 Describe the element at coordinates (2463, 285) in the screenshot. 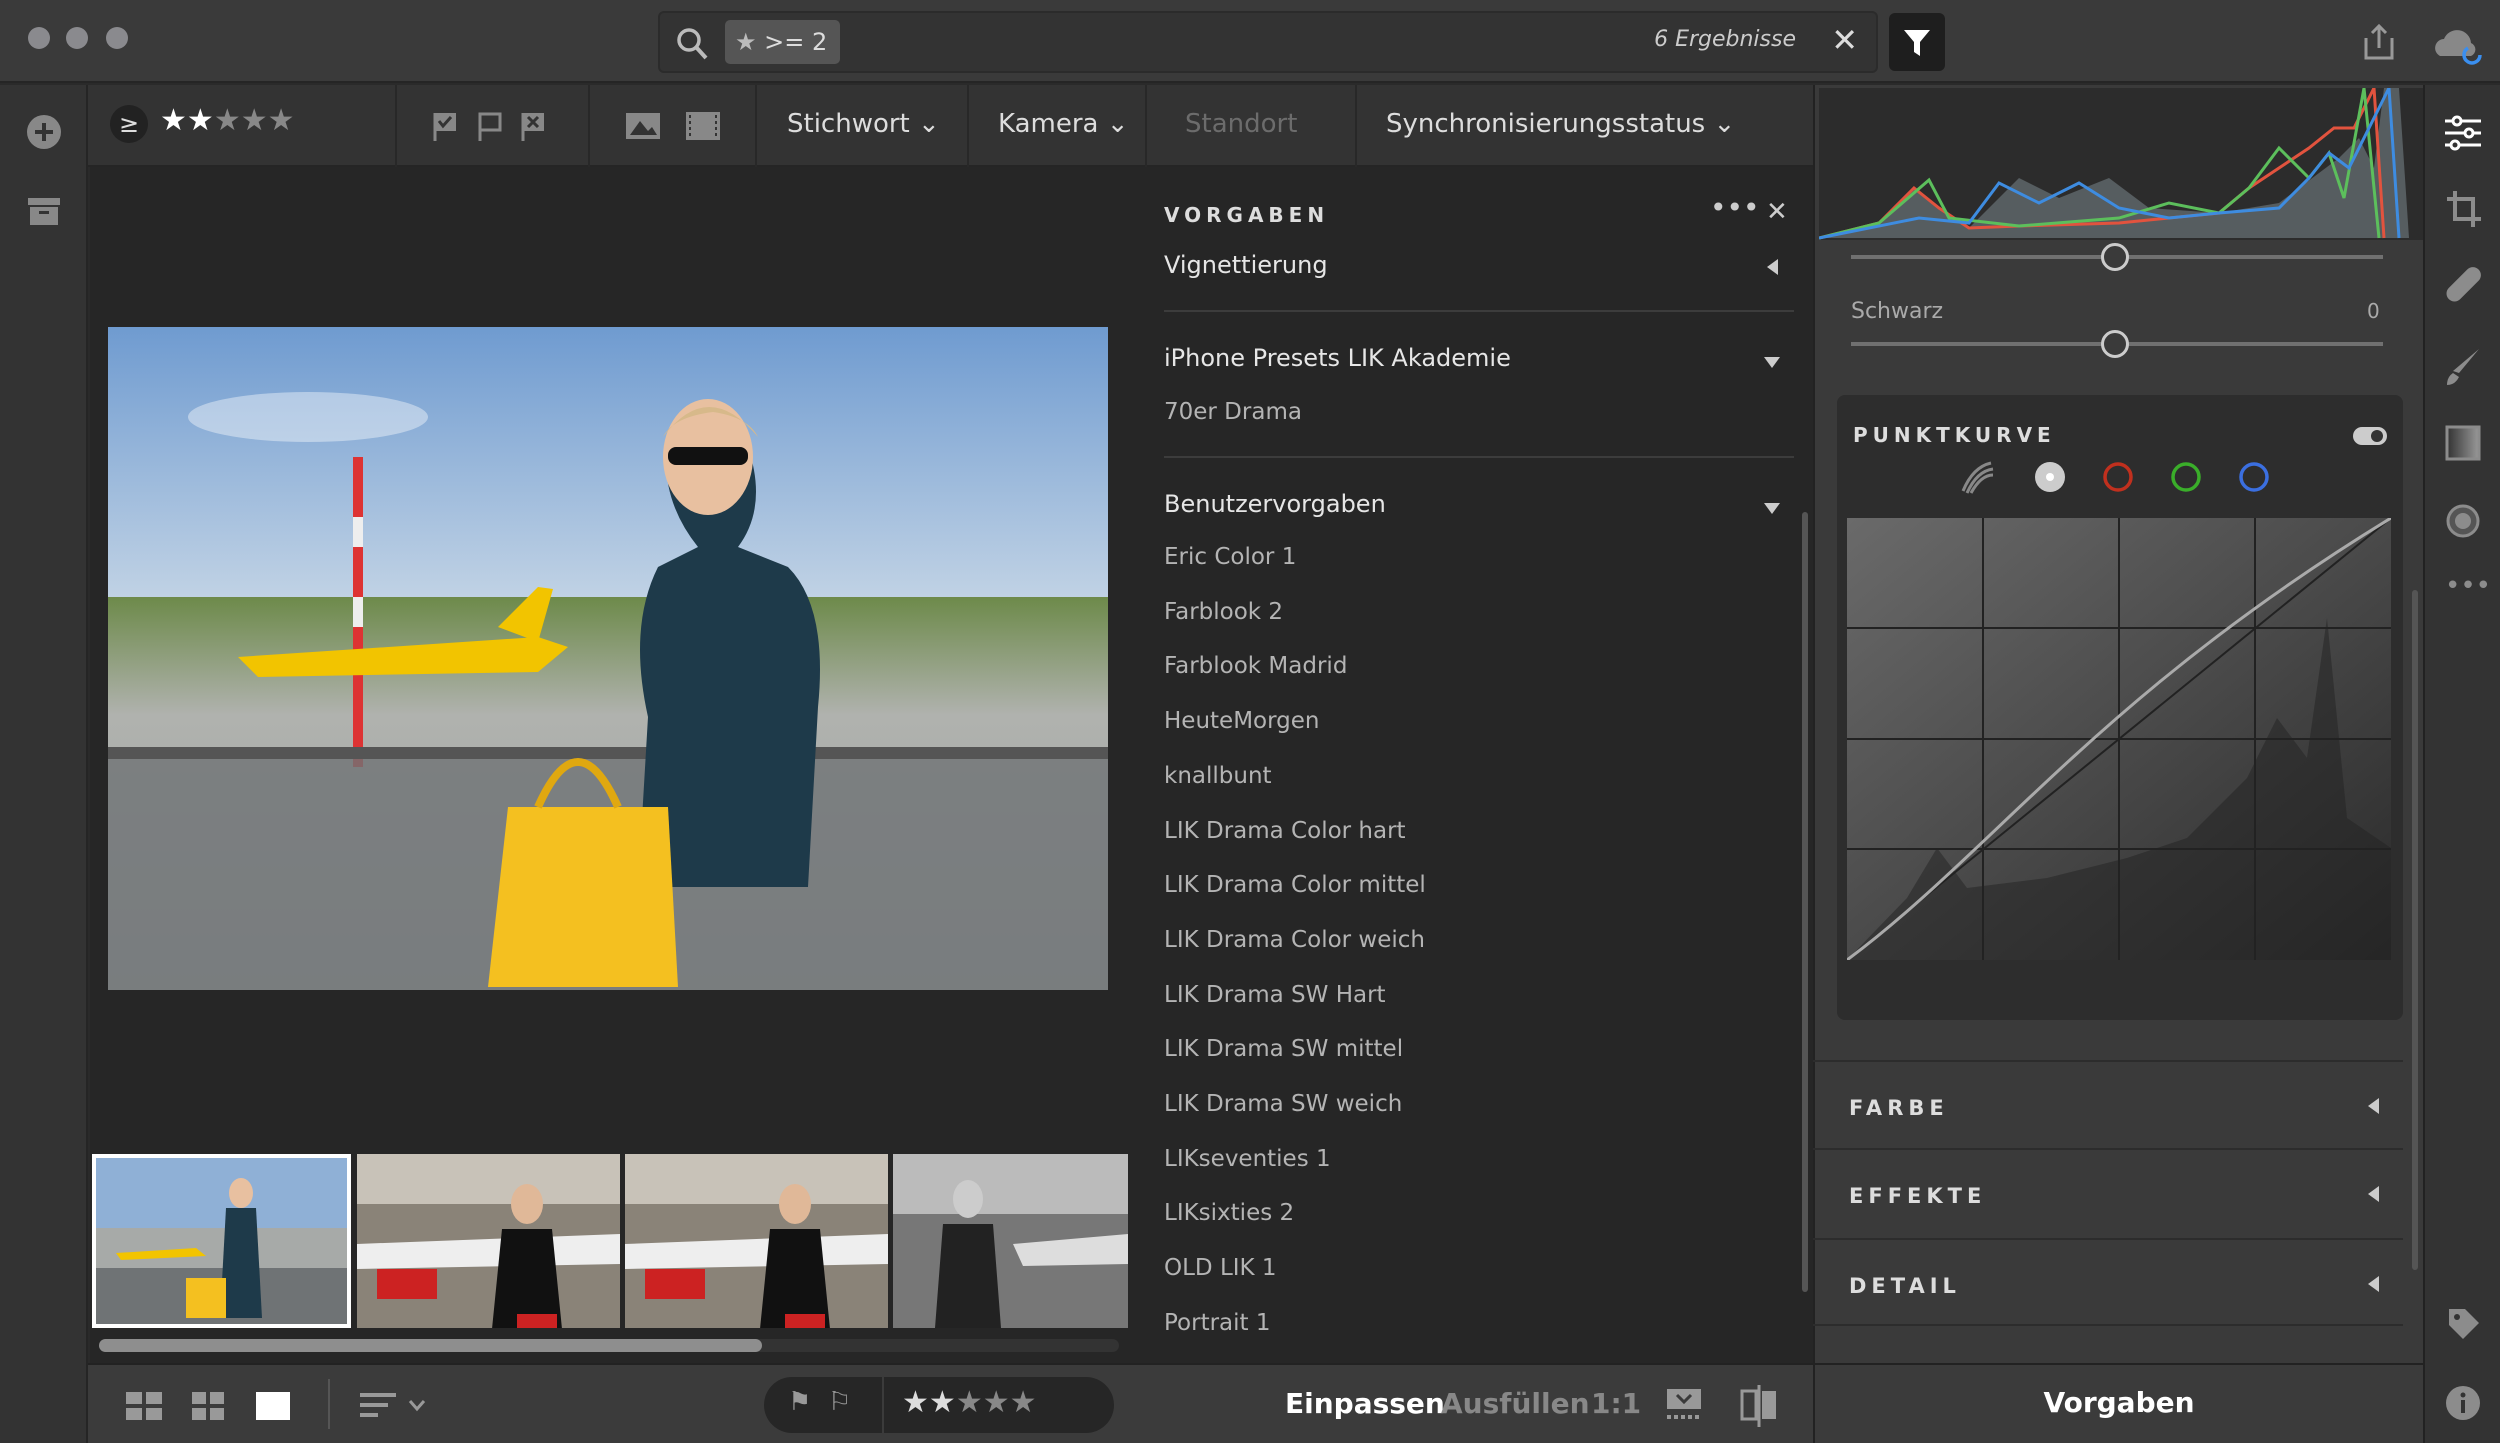

I see `healing-brush-icon` at that location.